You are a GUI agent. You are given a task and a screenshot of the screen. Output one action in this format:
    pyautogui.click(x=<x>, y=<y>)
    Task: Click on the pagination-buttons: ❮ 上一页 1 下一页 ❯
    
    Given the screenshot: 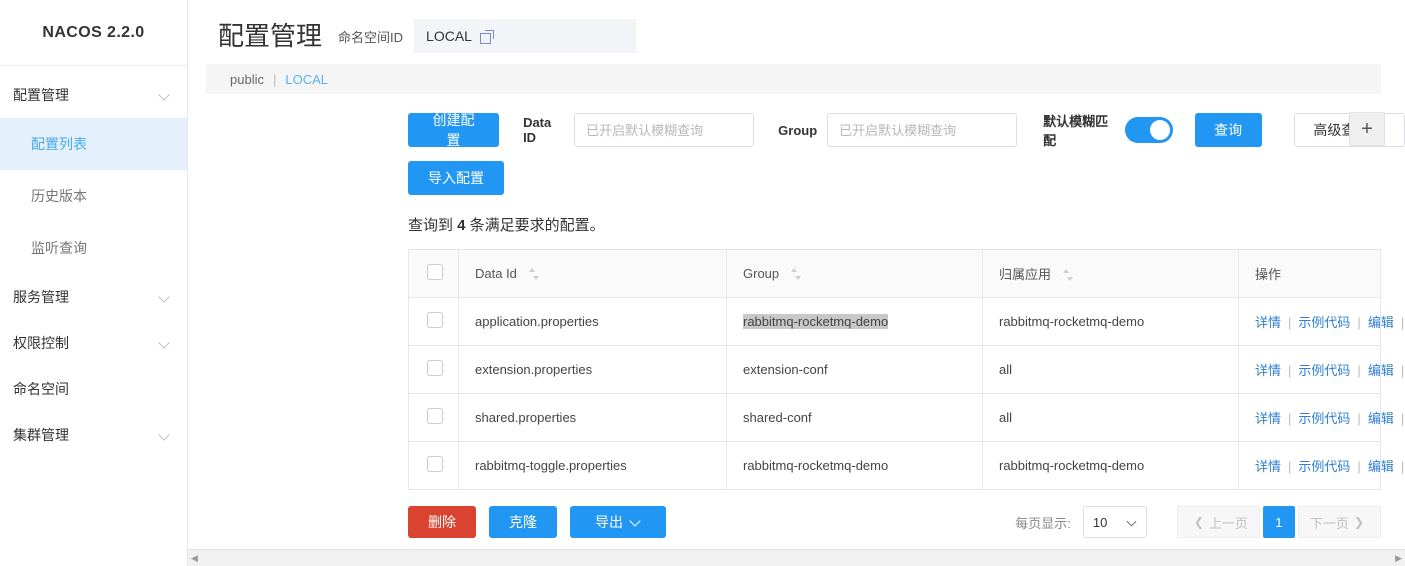 What is the action you would take?
    pyautogui.click(x=1278, y=522)
    